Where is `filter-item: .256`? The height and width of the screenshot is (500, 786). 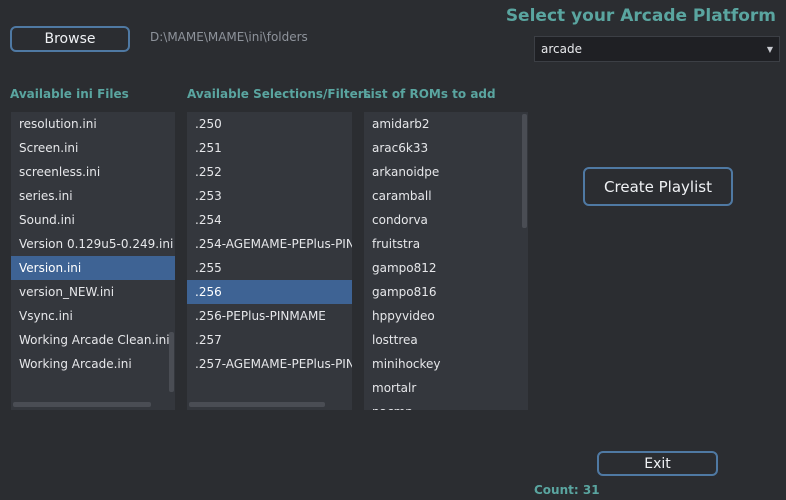
filter-item: .256 is located at coordinates (269, 292).